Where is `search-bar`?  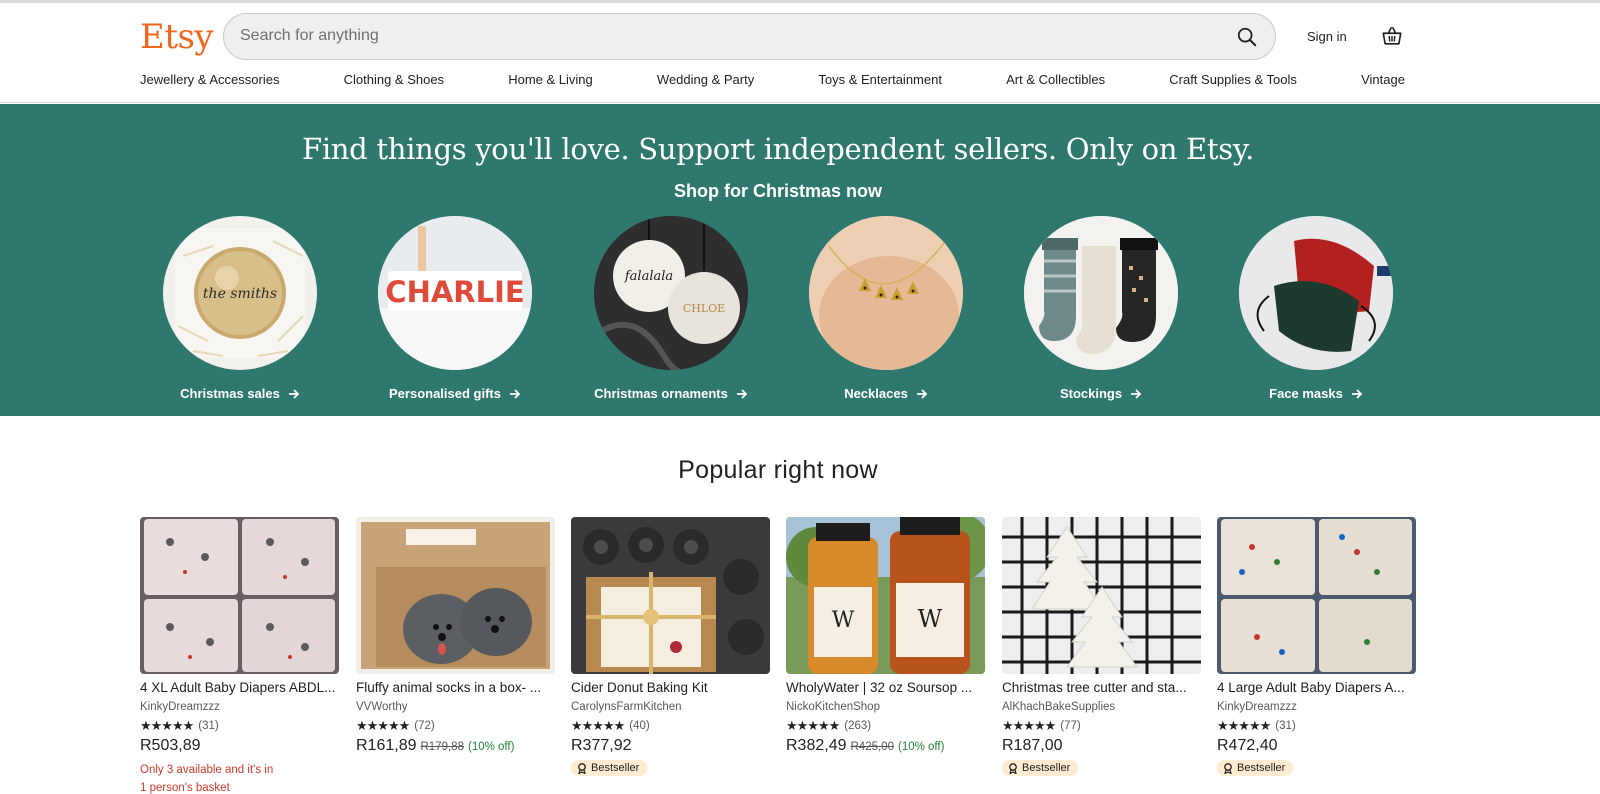
search-bar is located at coordinates (749, 36).